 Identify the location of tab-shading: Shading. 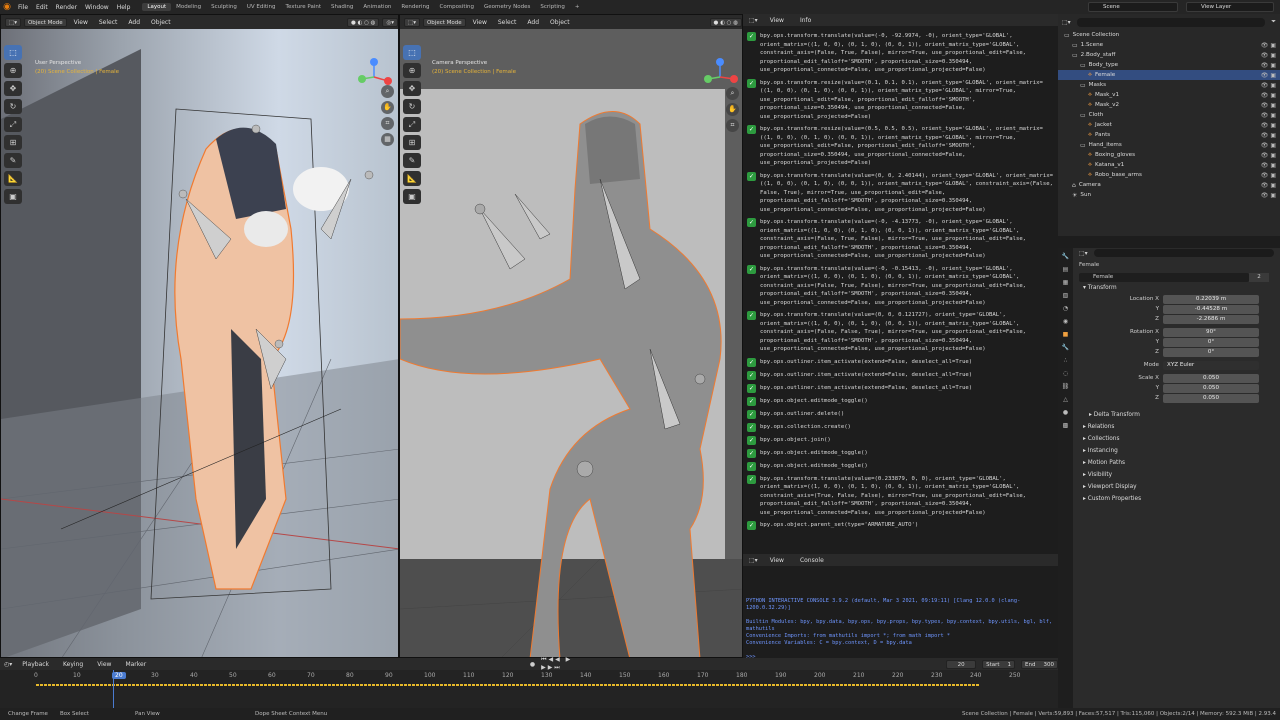
(342, 7).